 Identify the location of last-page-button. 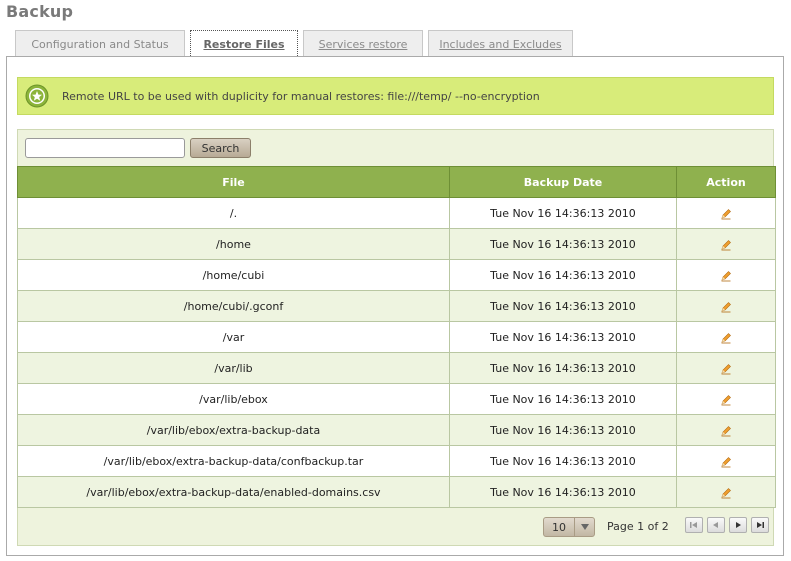
(760, 525).